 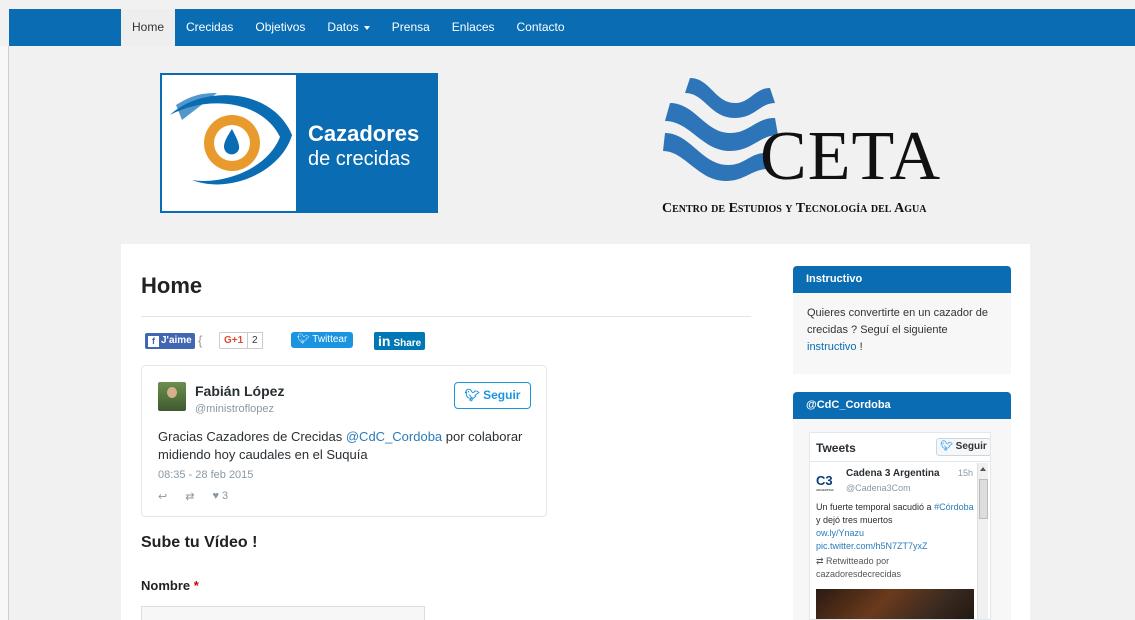 I want to click on facebook-like-button: f J'aime, so click(x=170, y=341).